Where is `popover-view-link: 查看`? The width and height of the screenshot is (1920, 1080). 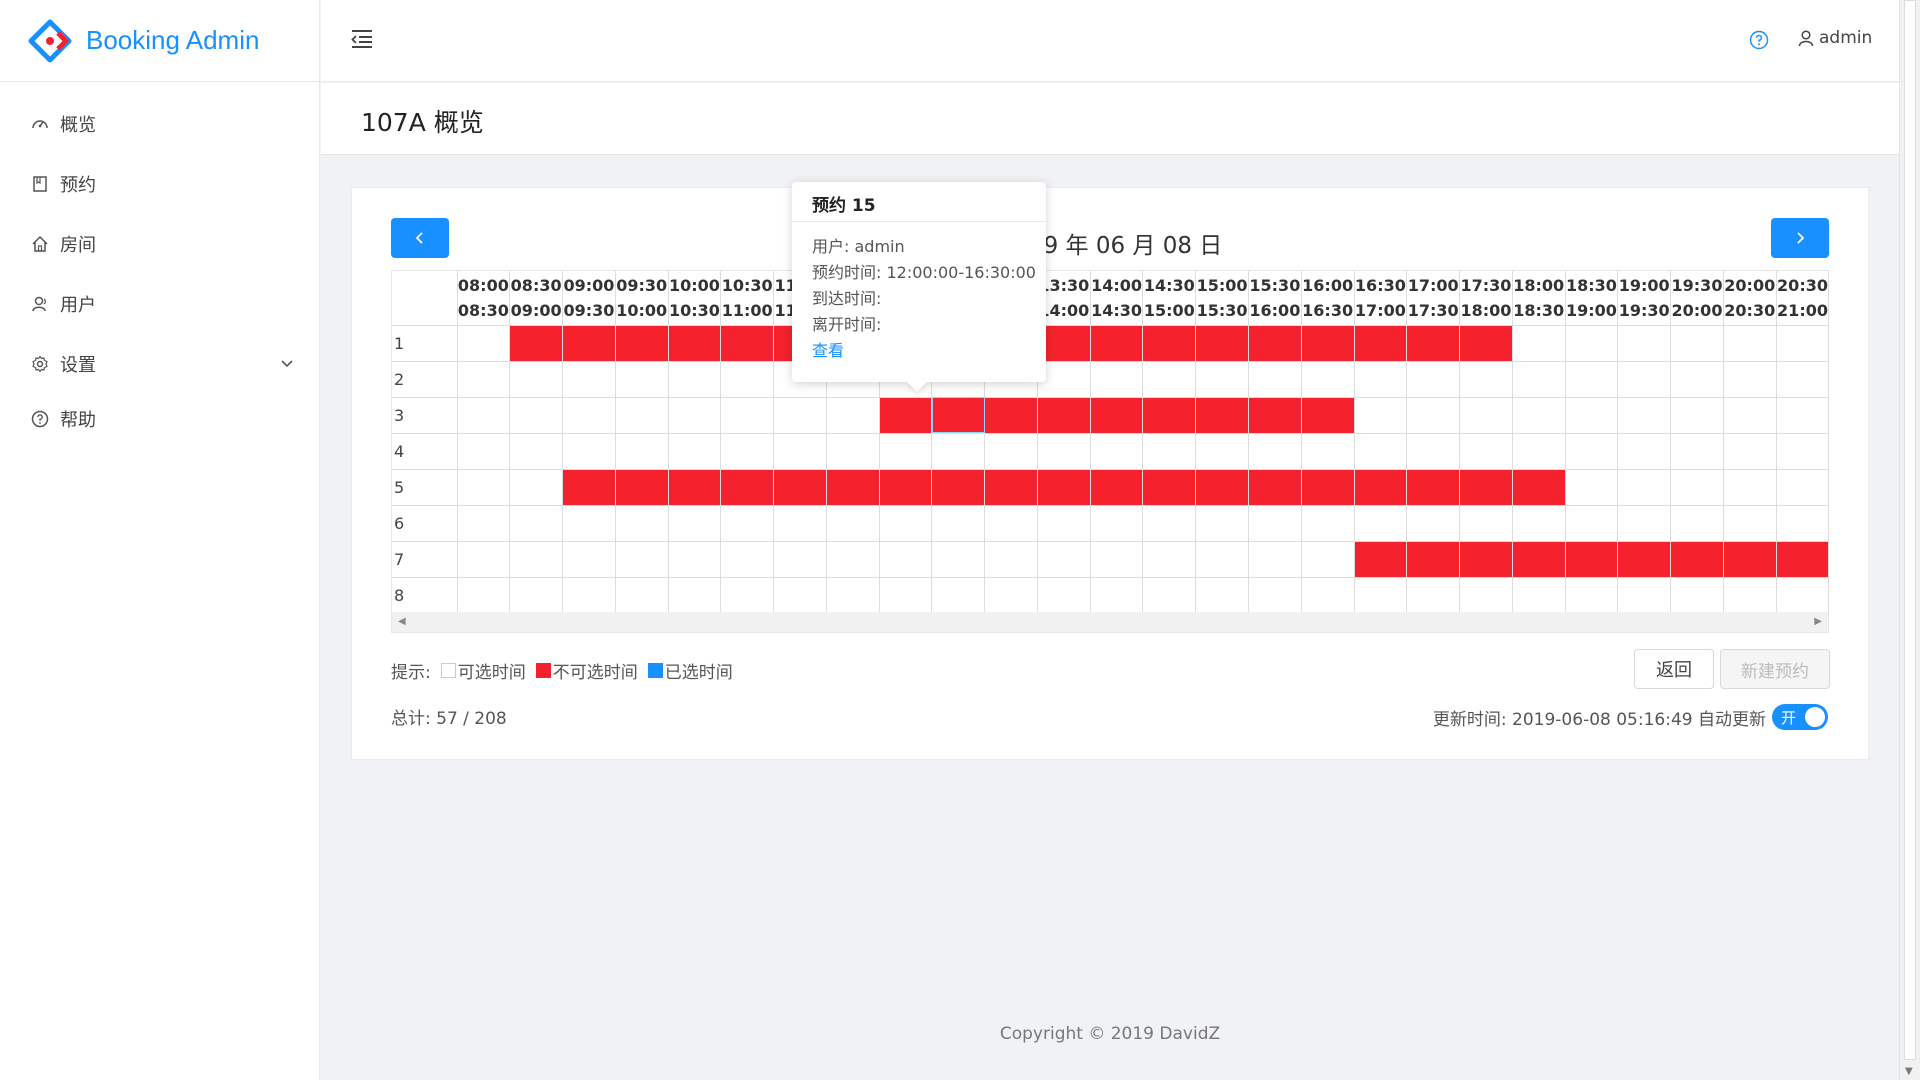
popover-view-link: 查看 is located at coordinates (929, 351).